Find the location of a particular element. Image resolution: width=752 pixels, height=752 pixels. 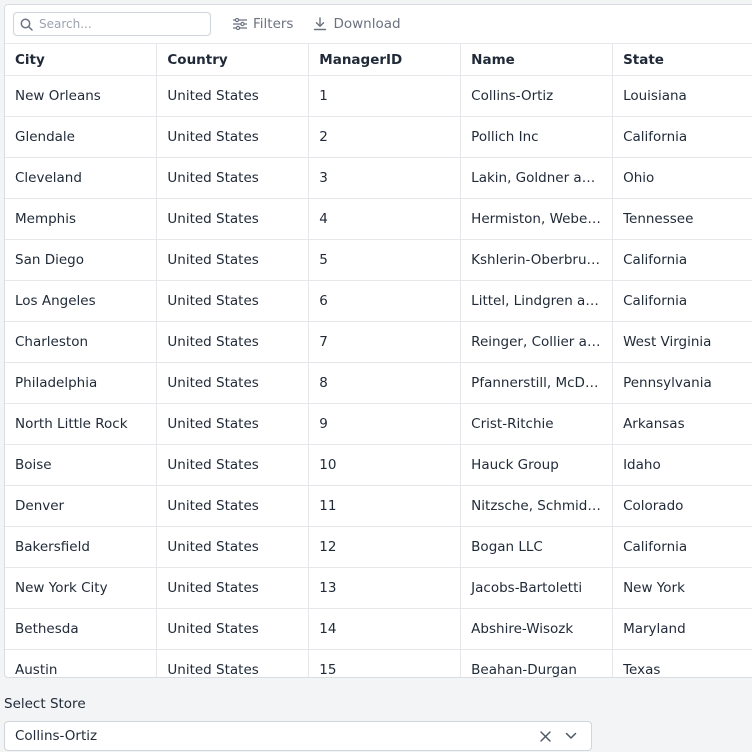

cell-managerid: 2 is located at coordinates (385, 137).